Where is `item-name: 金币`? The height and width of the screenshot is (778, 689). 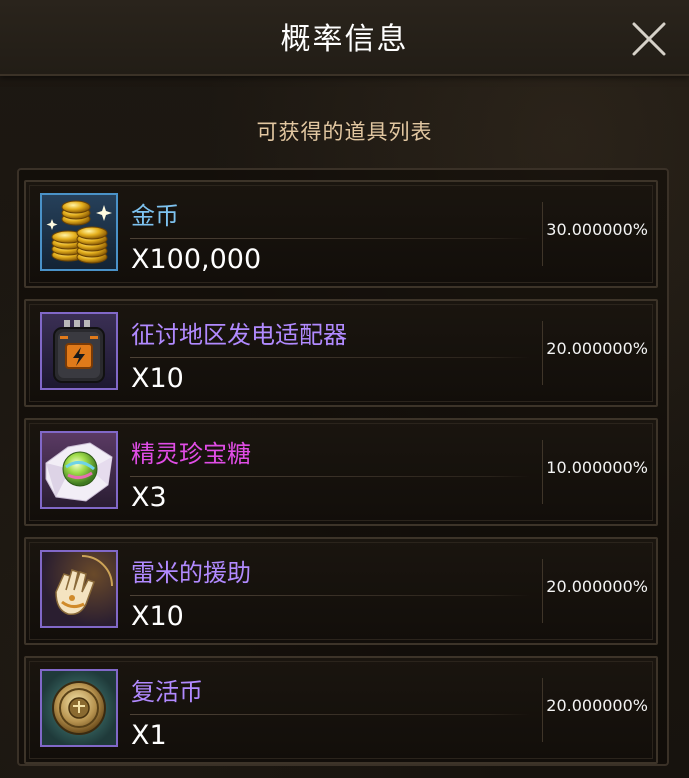 item-name: 金币 is located at coordinates (155, 216).